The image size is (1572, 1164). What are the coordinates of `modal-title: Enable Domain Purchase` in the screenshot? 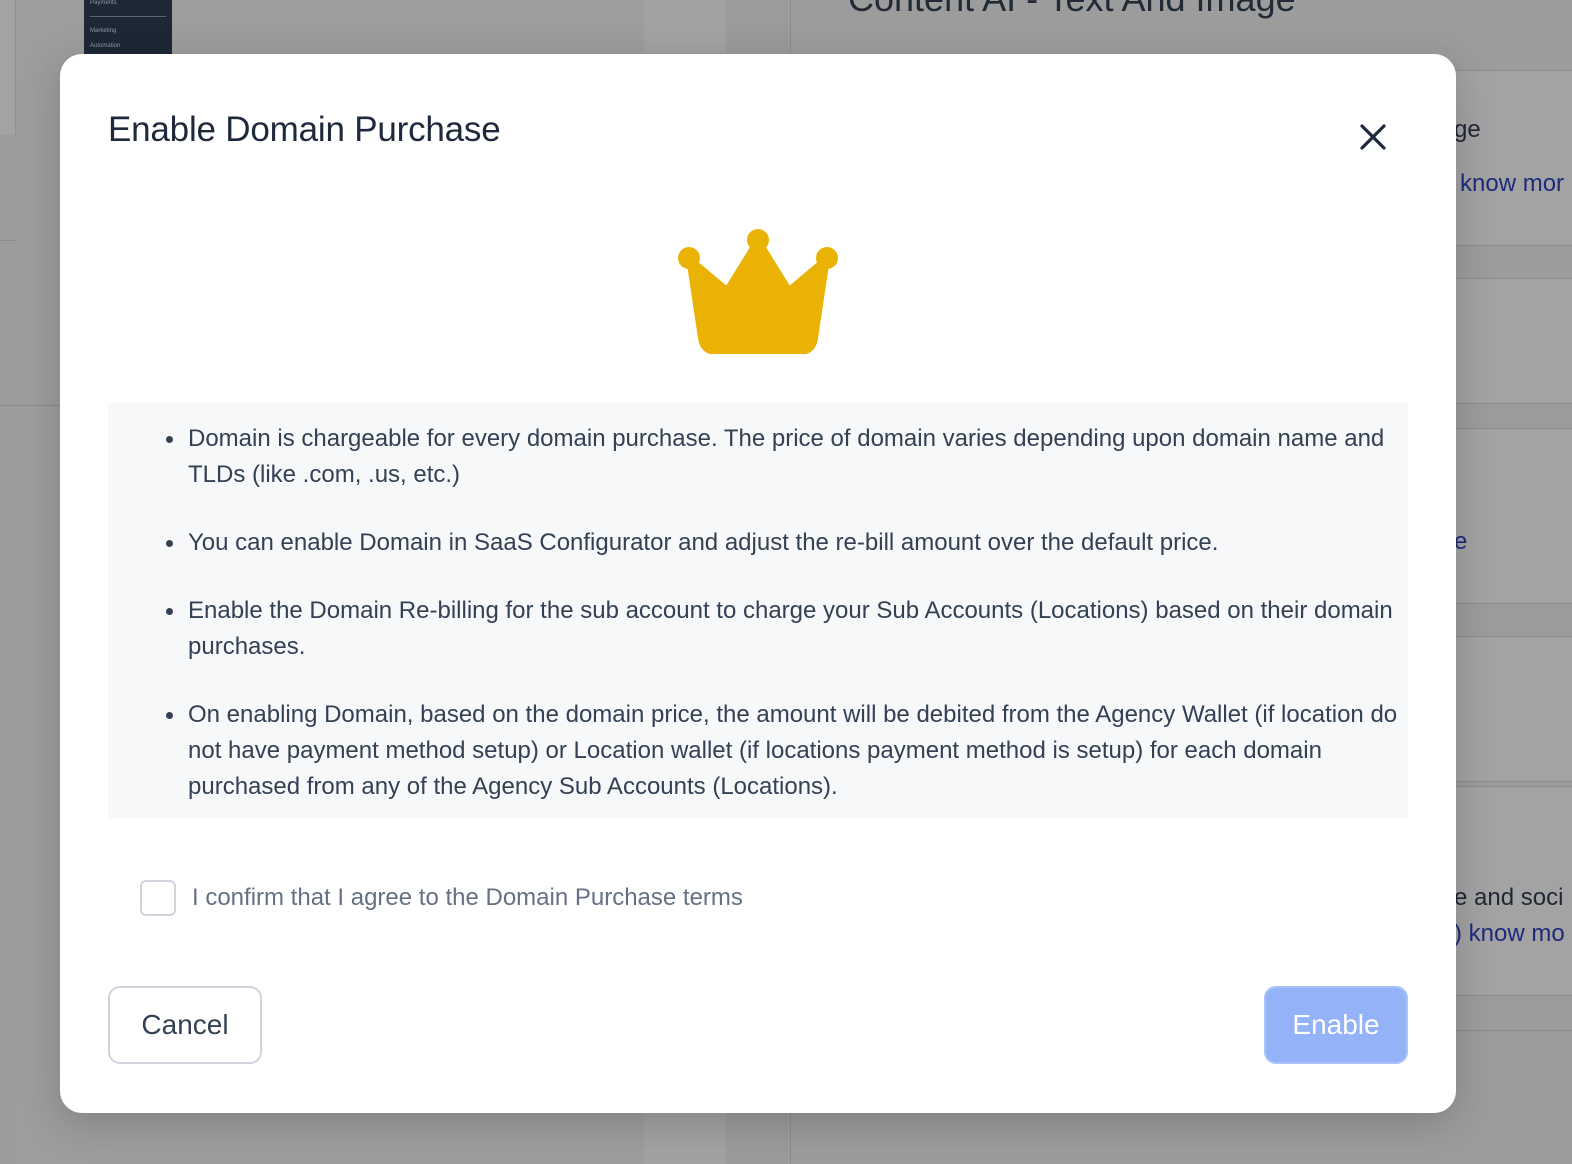 It's located at (304, 129).